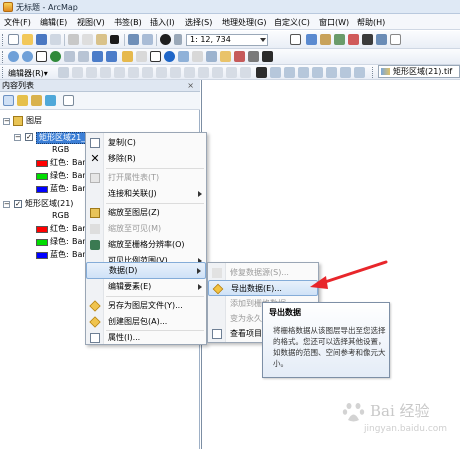 The height and width of the screenshot is (449, 460). Describe the element at coordinates (68, 100) in the screenshot. I see `toc-options-icon` at that location.